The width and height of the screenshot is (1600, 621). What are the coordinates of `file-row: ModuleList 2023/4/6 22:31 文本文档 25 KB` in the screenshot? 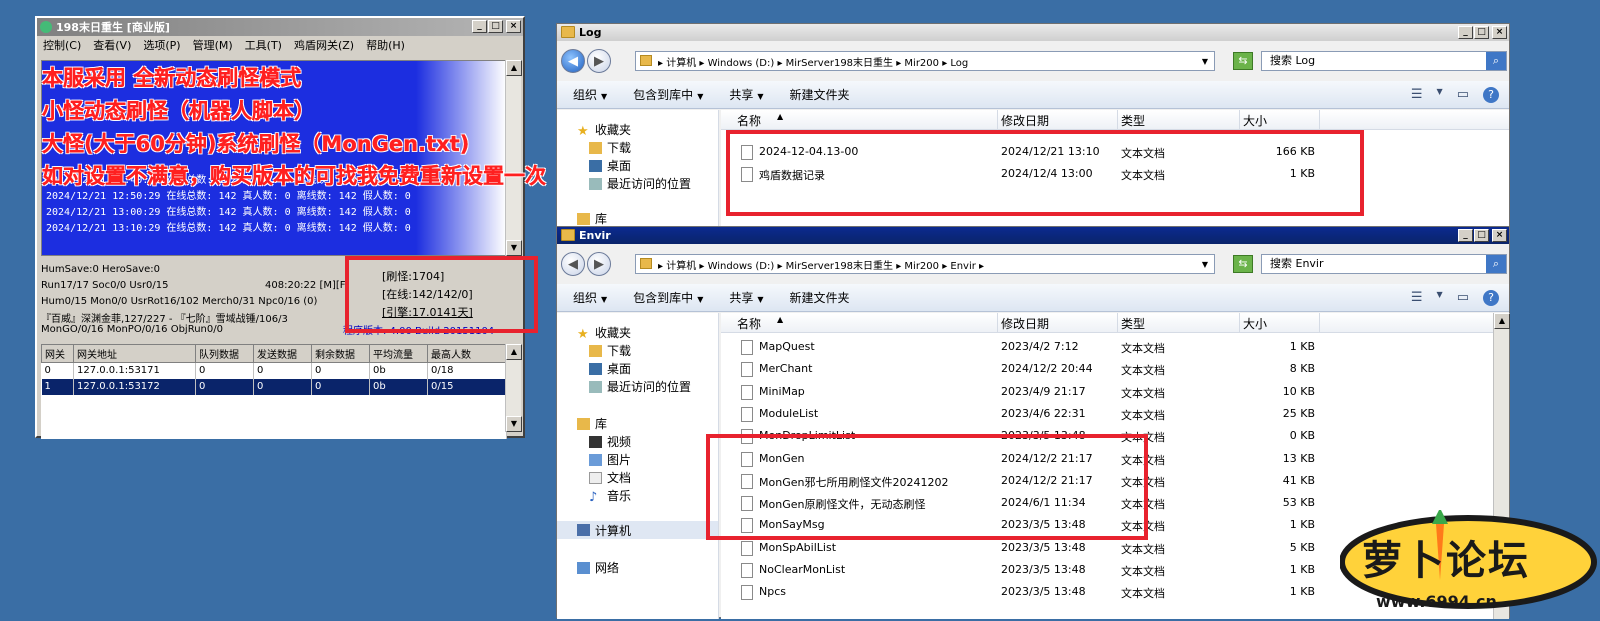 It's located at (1107, 413).